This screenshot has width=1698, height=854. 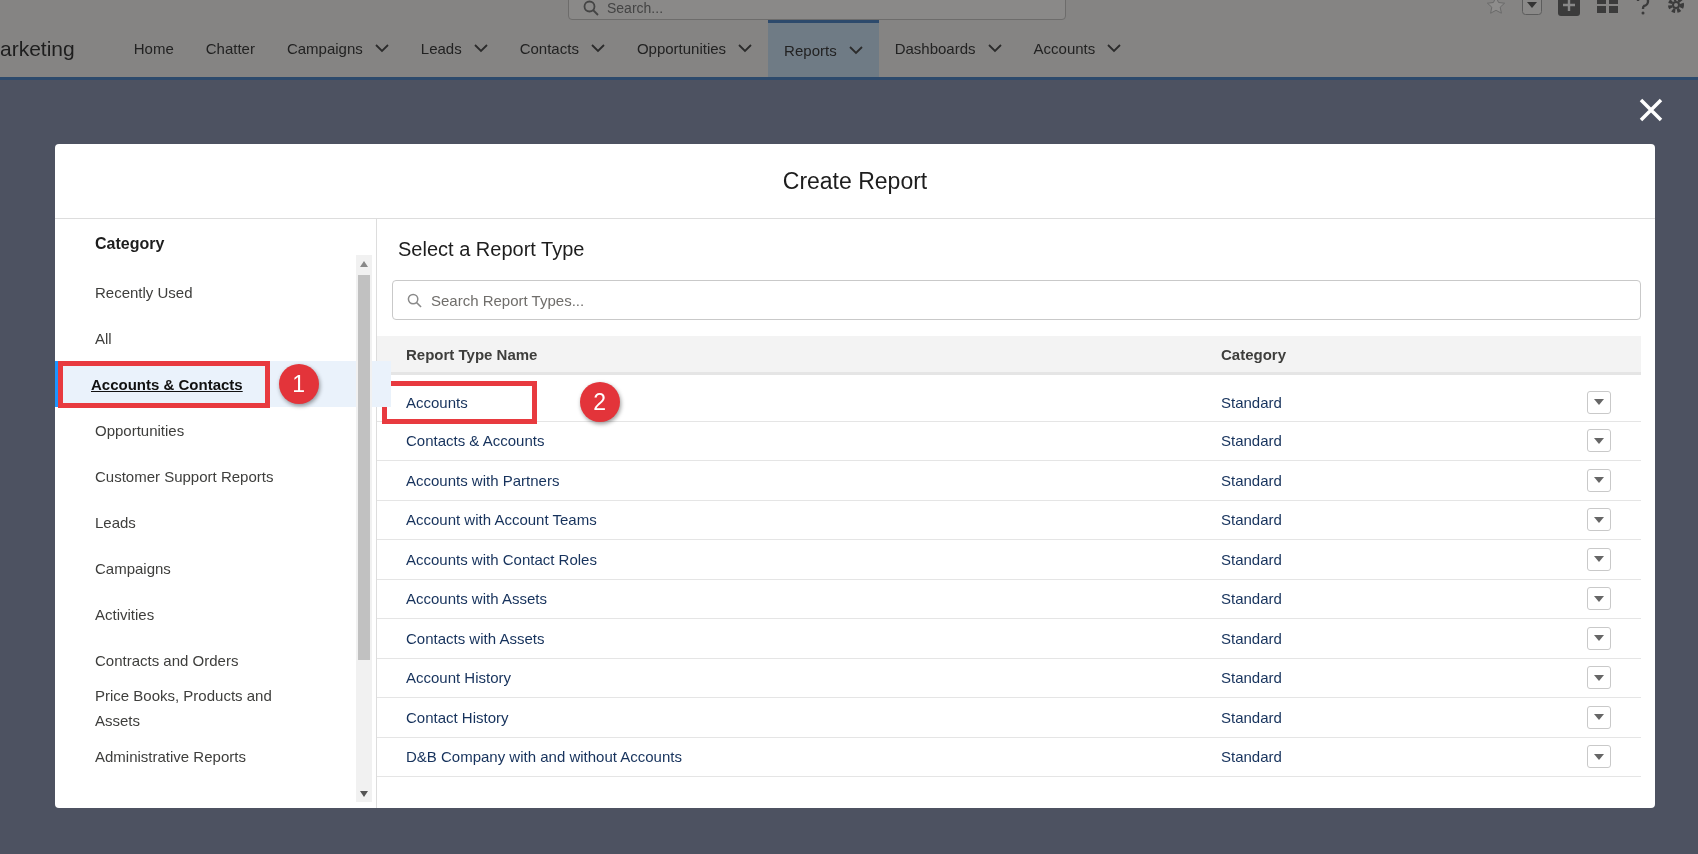 I want to click on section-heading: Select a Report Type, so click(x=491, y=249).